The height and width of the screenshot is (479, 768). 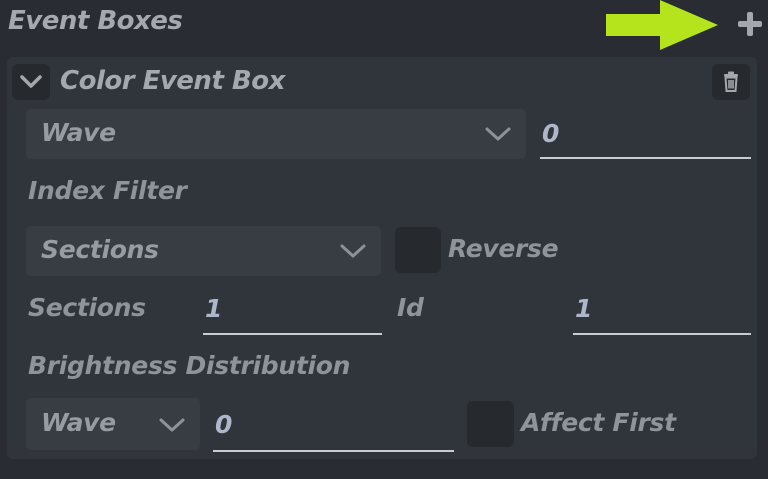 What do you see at coordinates (87, 307) in the screenshot?
I see `sections-label: Sections` at bounding box center [87, 307].